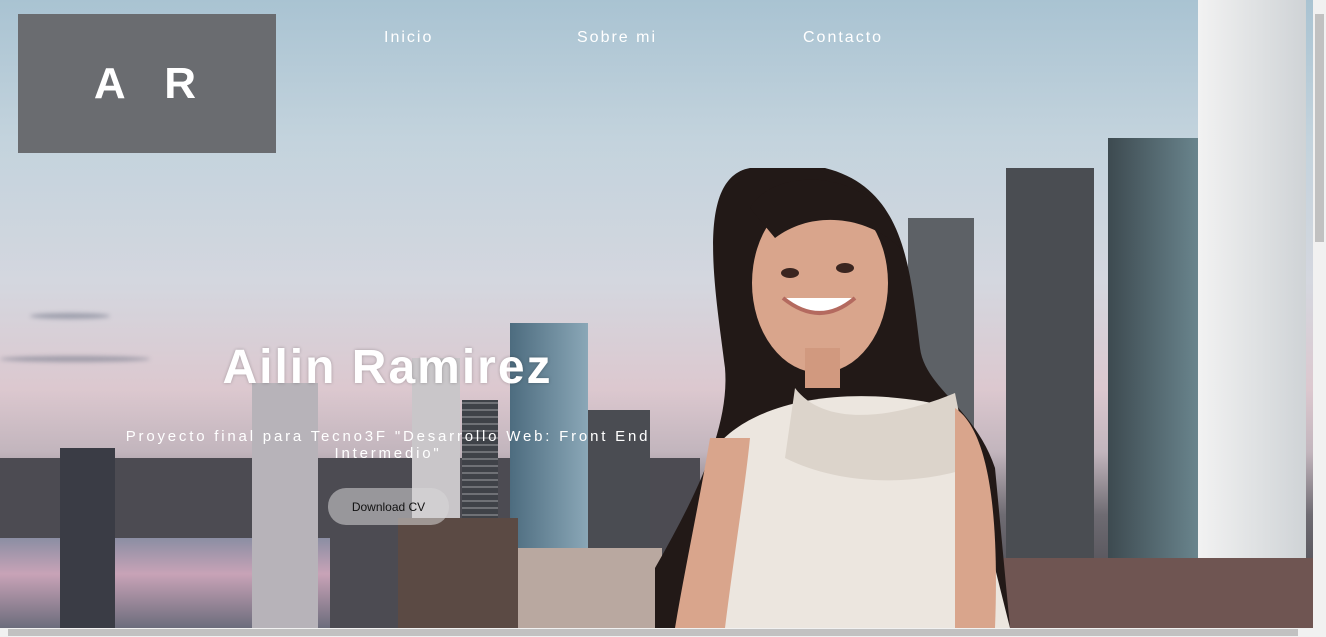 Image resolution: width=1326 pixels, height=637 pixels. Describe the element at coordinates (408, 38) in the screenshot. I see `nav-link-inicio: Inicio` at that location.